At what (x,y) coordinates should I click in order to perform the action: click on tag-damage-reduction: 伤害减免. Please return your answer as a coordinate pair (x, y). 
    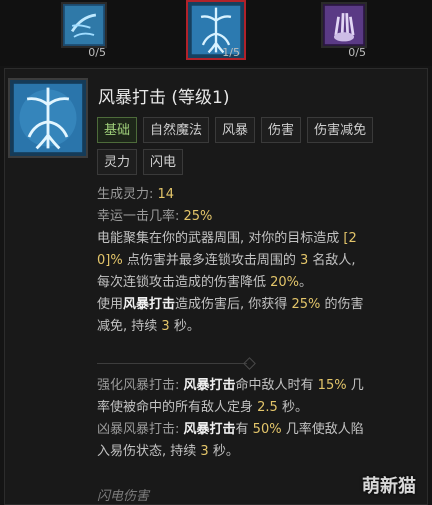
    Looking at the image, I should click on (340, 130).